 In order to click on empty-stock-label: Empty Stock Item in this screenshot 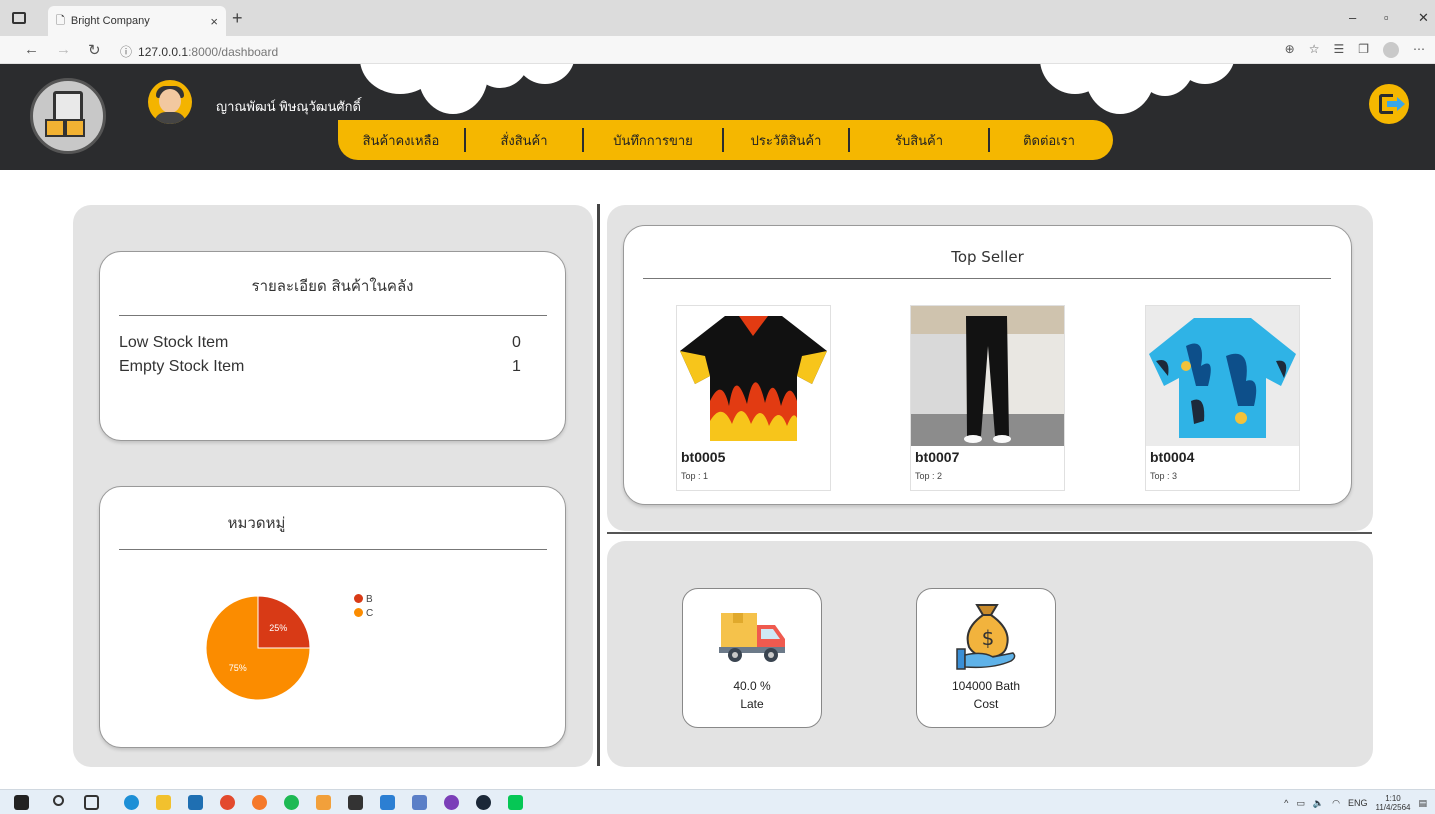, I will do `click(182, 366)`.